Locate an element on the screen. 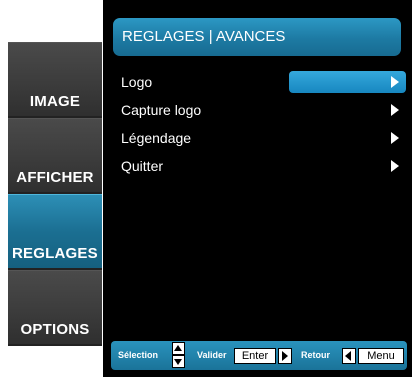 This screenshot has width=412, height=377. arrow-left-key-icon is located at coordinates (349, 356).